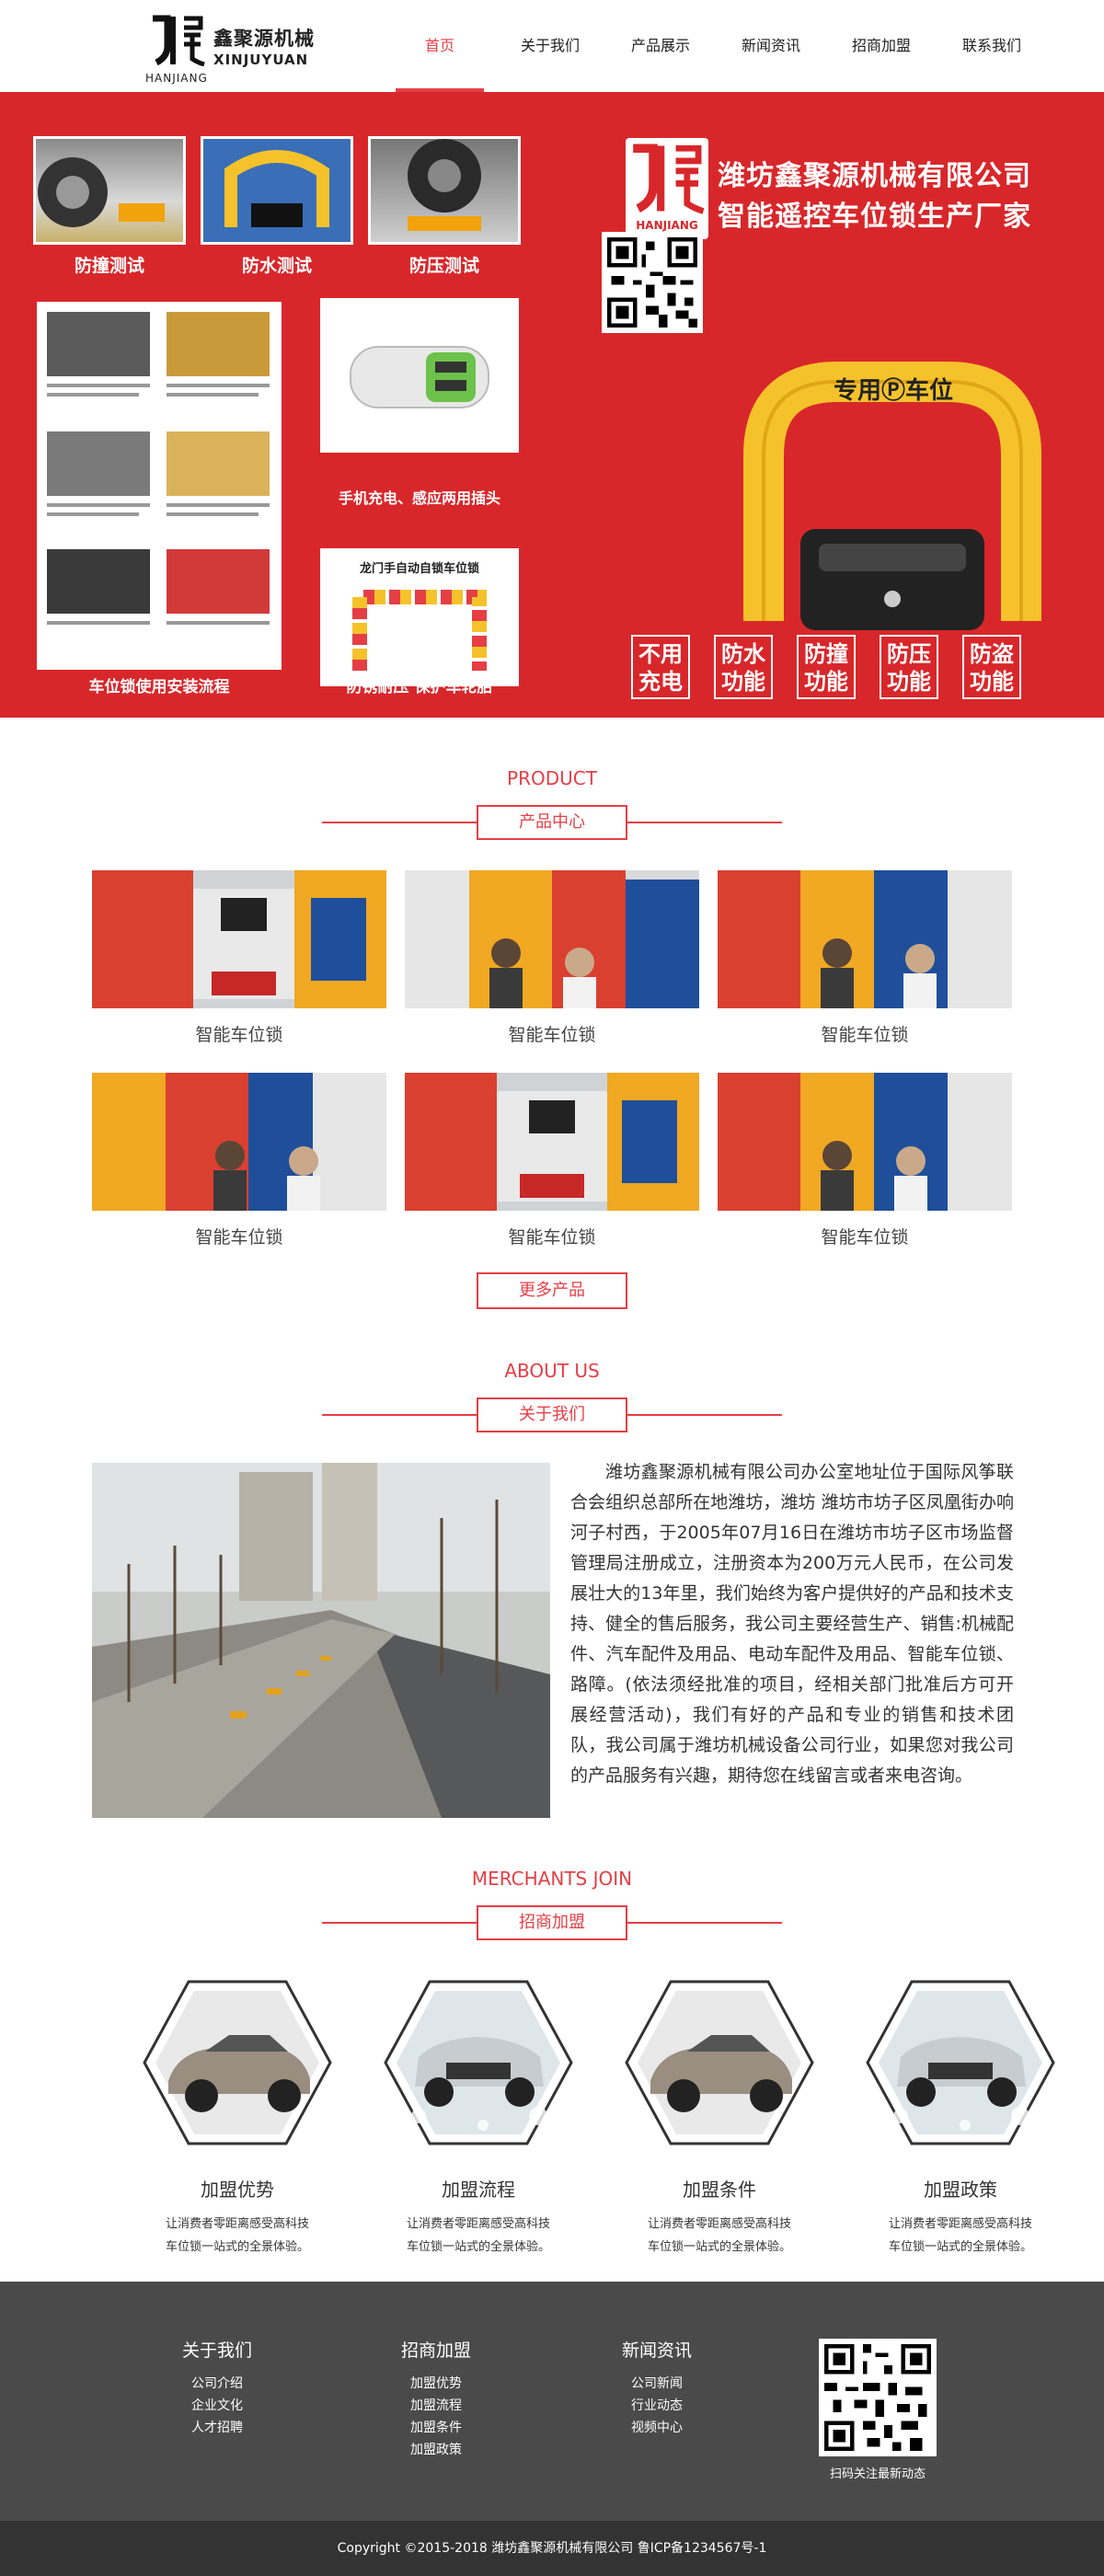  I want to click on banner-brand-pinyin: HANJIANG, so click(667, 225).